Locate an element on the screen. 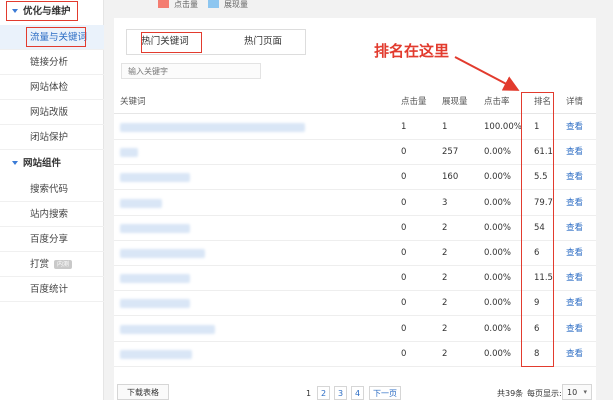 The image size is (613, 400). table-row: 0 160 0.00% 5.5 查看 is located at coordinates (355, 178).